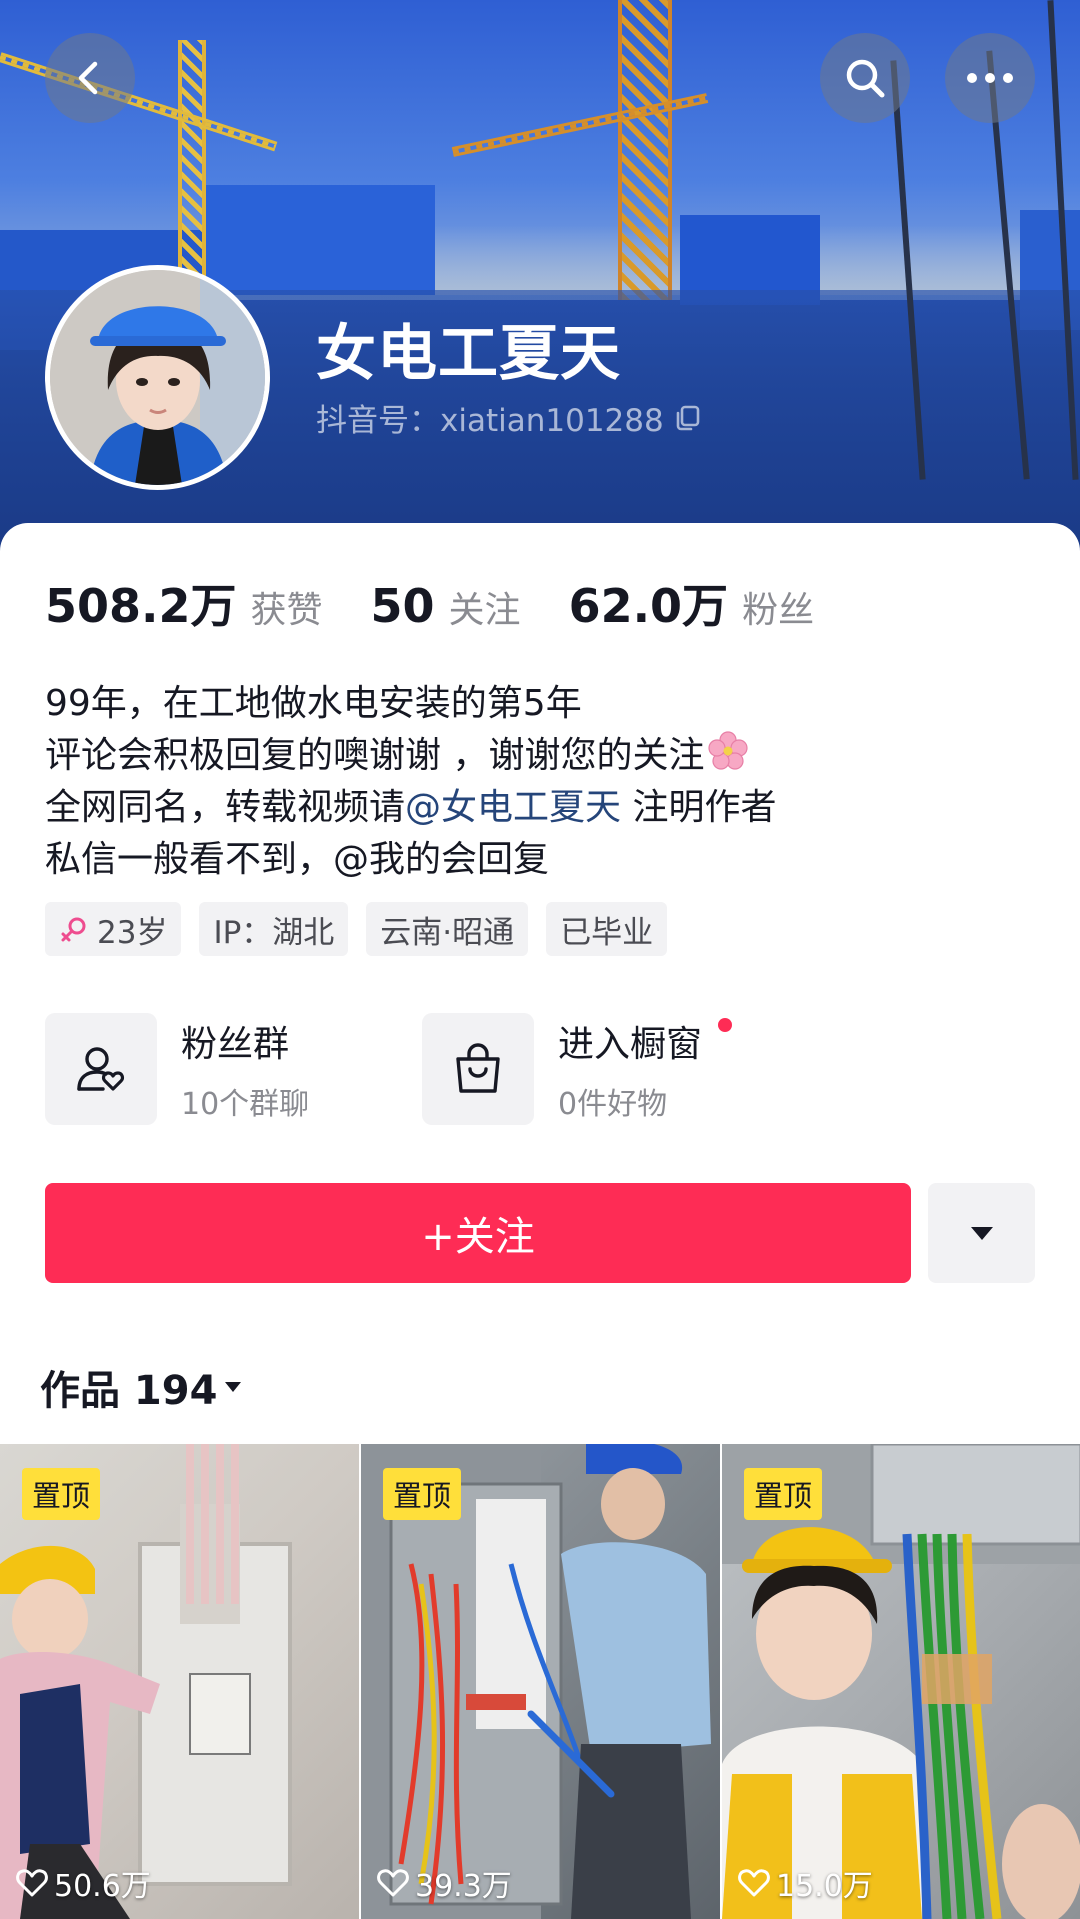 The image size is (1080, 1919). What do you see at coordinates (630, 1069) in the screenshot?
I see `shop-window-text: 进入橱窗 0件好物` at bounding box center [630, 1069].